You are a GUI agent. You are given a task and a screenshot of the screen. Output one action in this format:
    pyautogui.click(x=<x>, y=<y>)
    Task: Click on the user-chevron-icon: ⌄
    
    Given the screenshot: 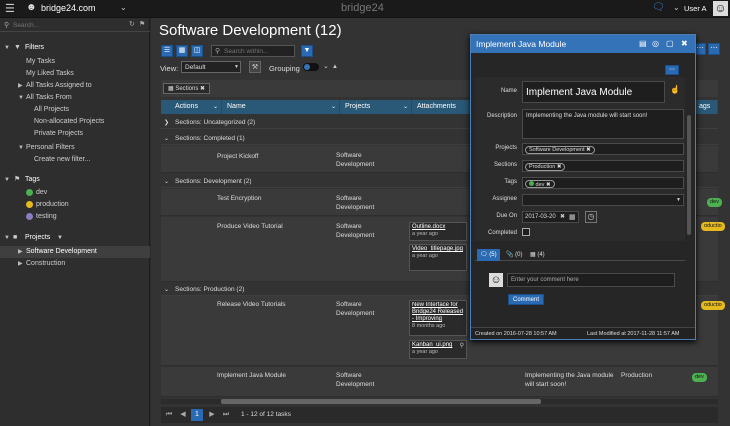 What is the action you would take?
    pyautogui.click(x=676, y=7)
    